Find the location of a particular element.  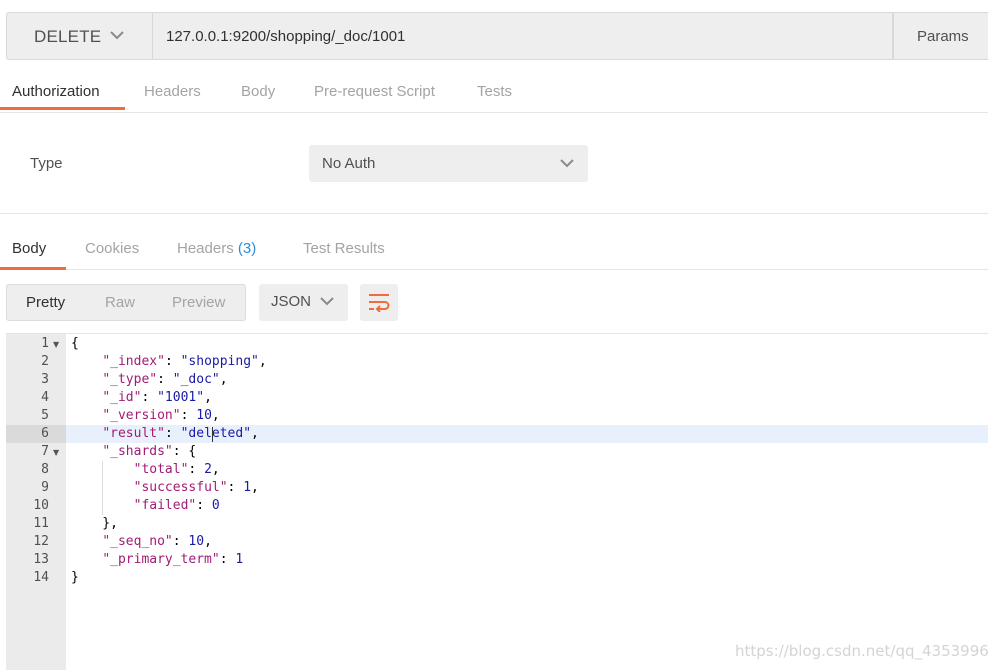

code-line: "_type": "_doc", is located at coordinates (165, 379).